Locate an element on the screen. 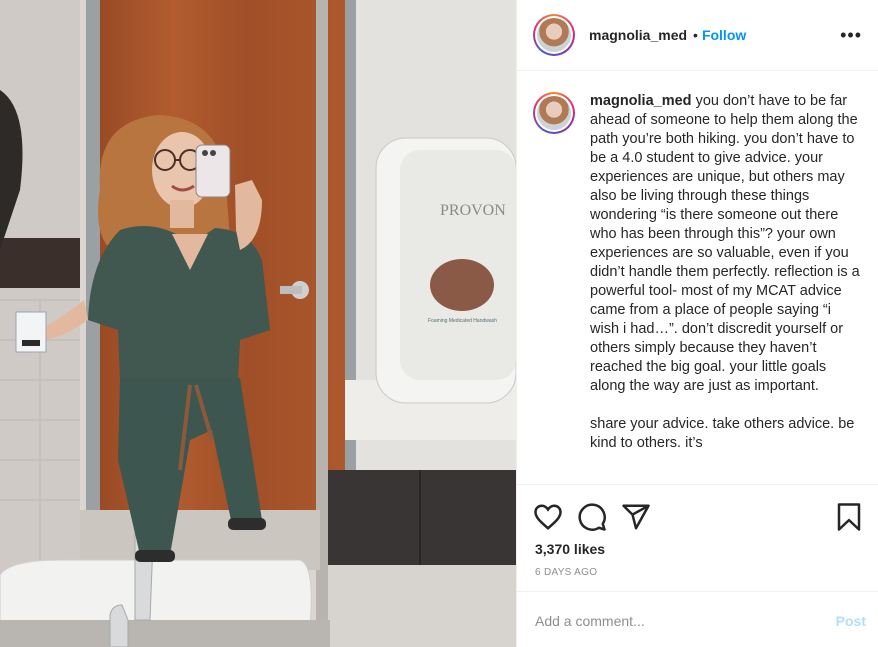 The height and width of the screenshot is (647, 878). follow-button: Follow is located at coordinates (724, 35).